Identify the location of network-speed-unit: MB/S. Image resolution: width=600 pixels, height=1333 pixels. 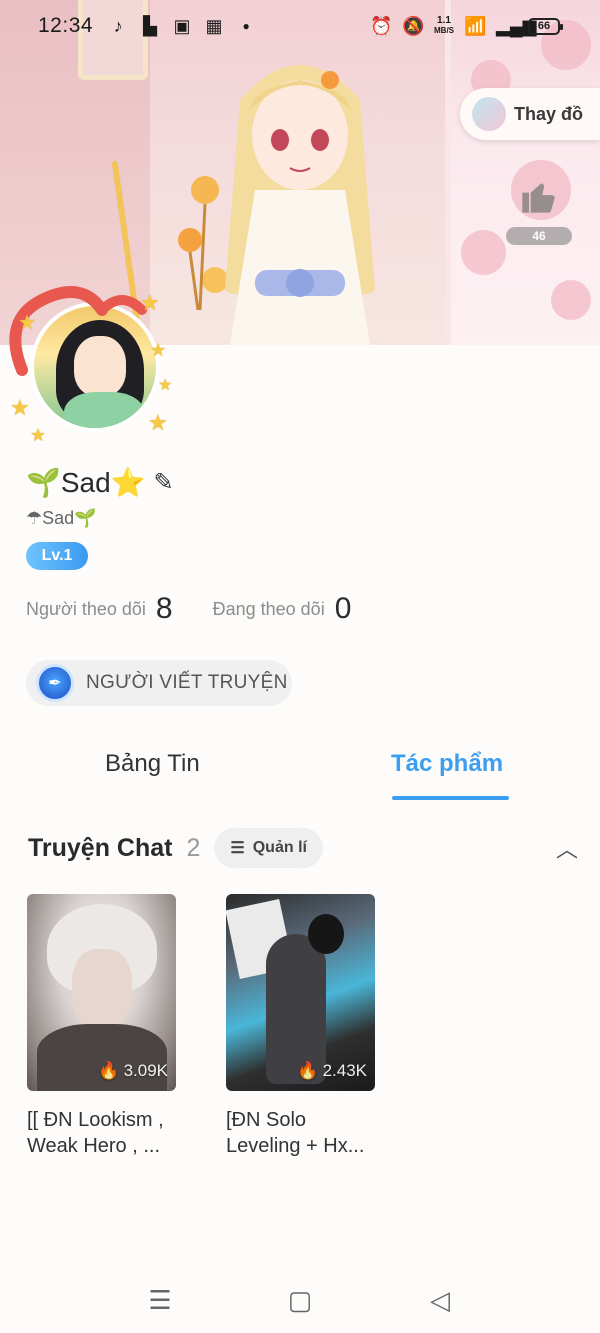
(444, 30).